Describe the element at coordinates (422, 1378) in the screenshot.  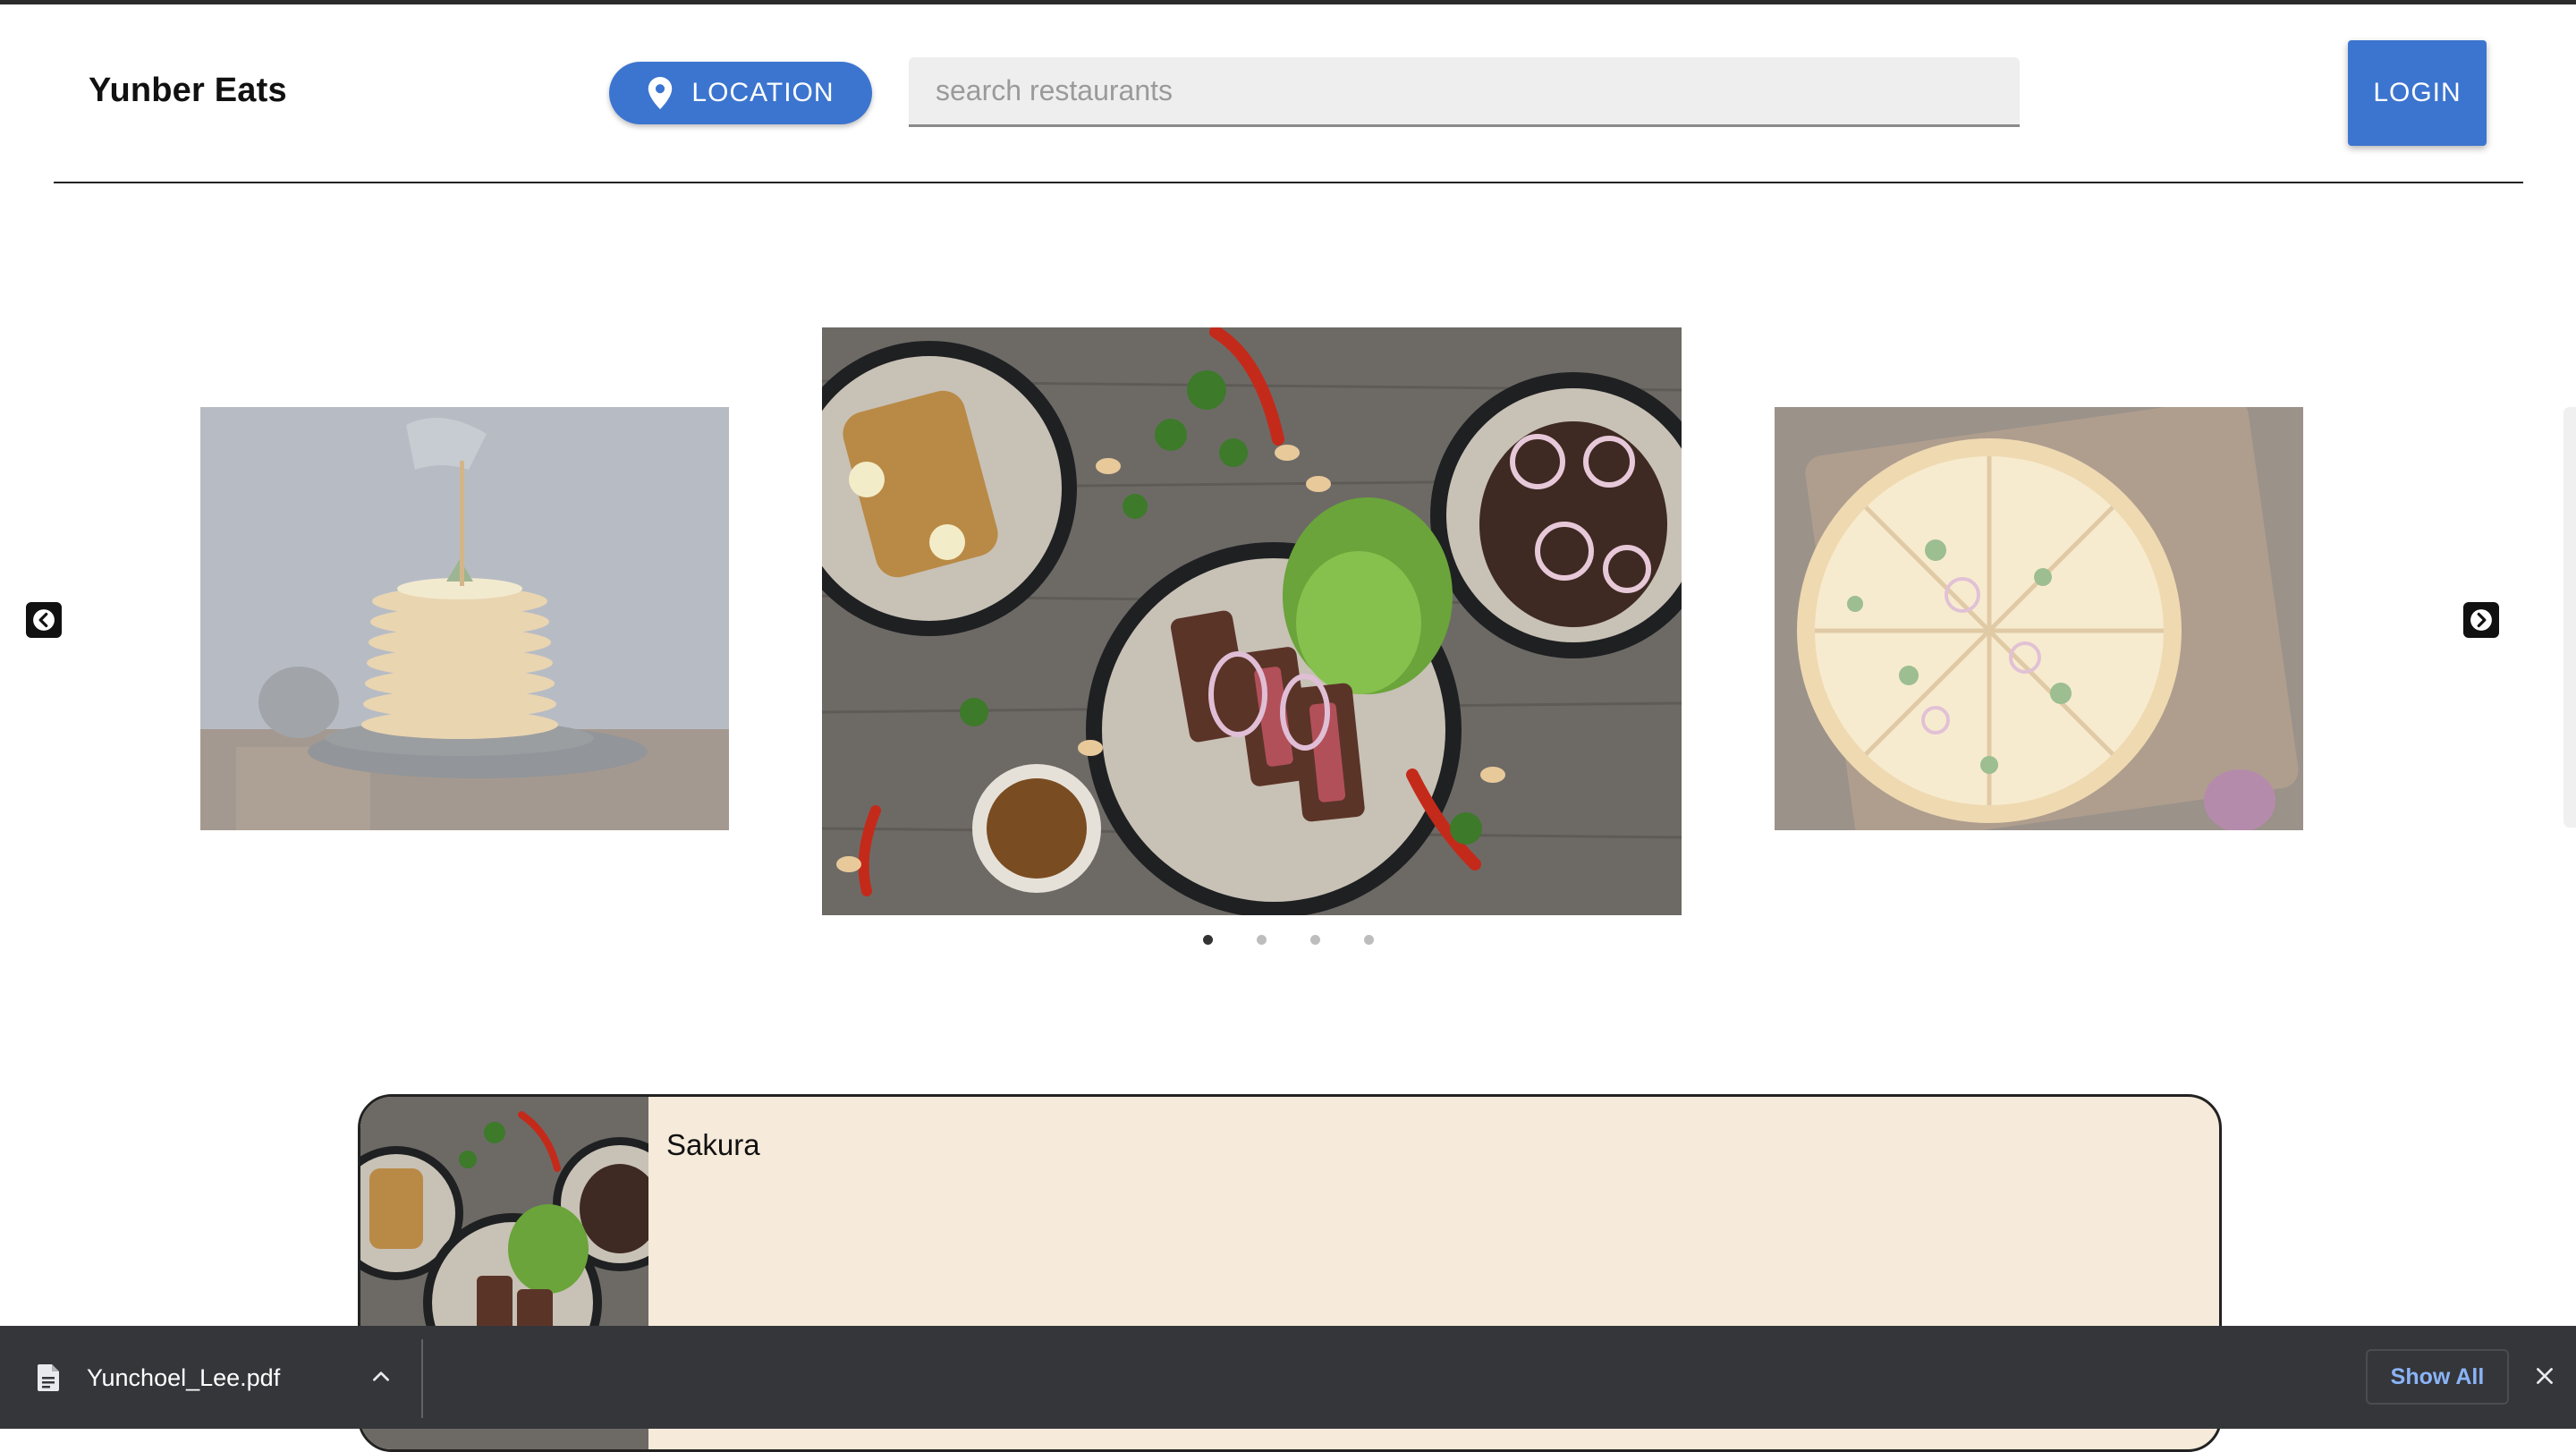
I see `shelf-separator` at that location.